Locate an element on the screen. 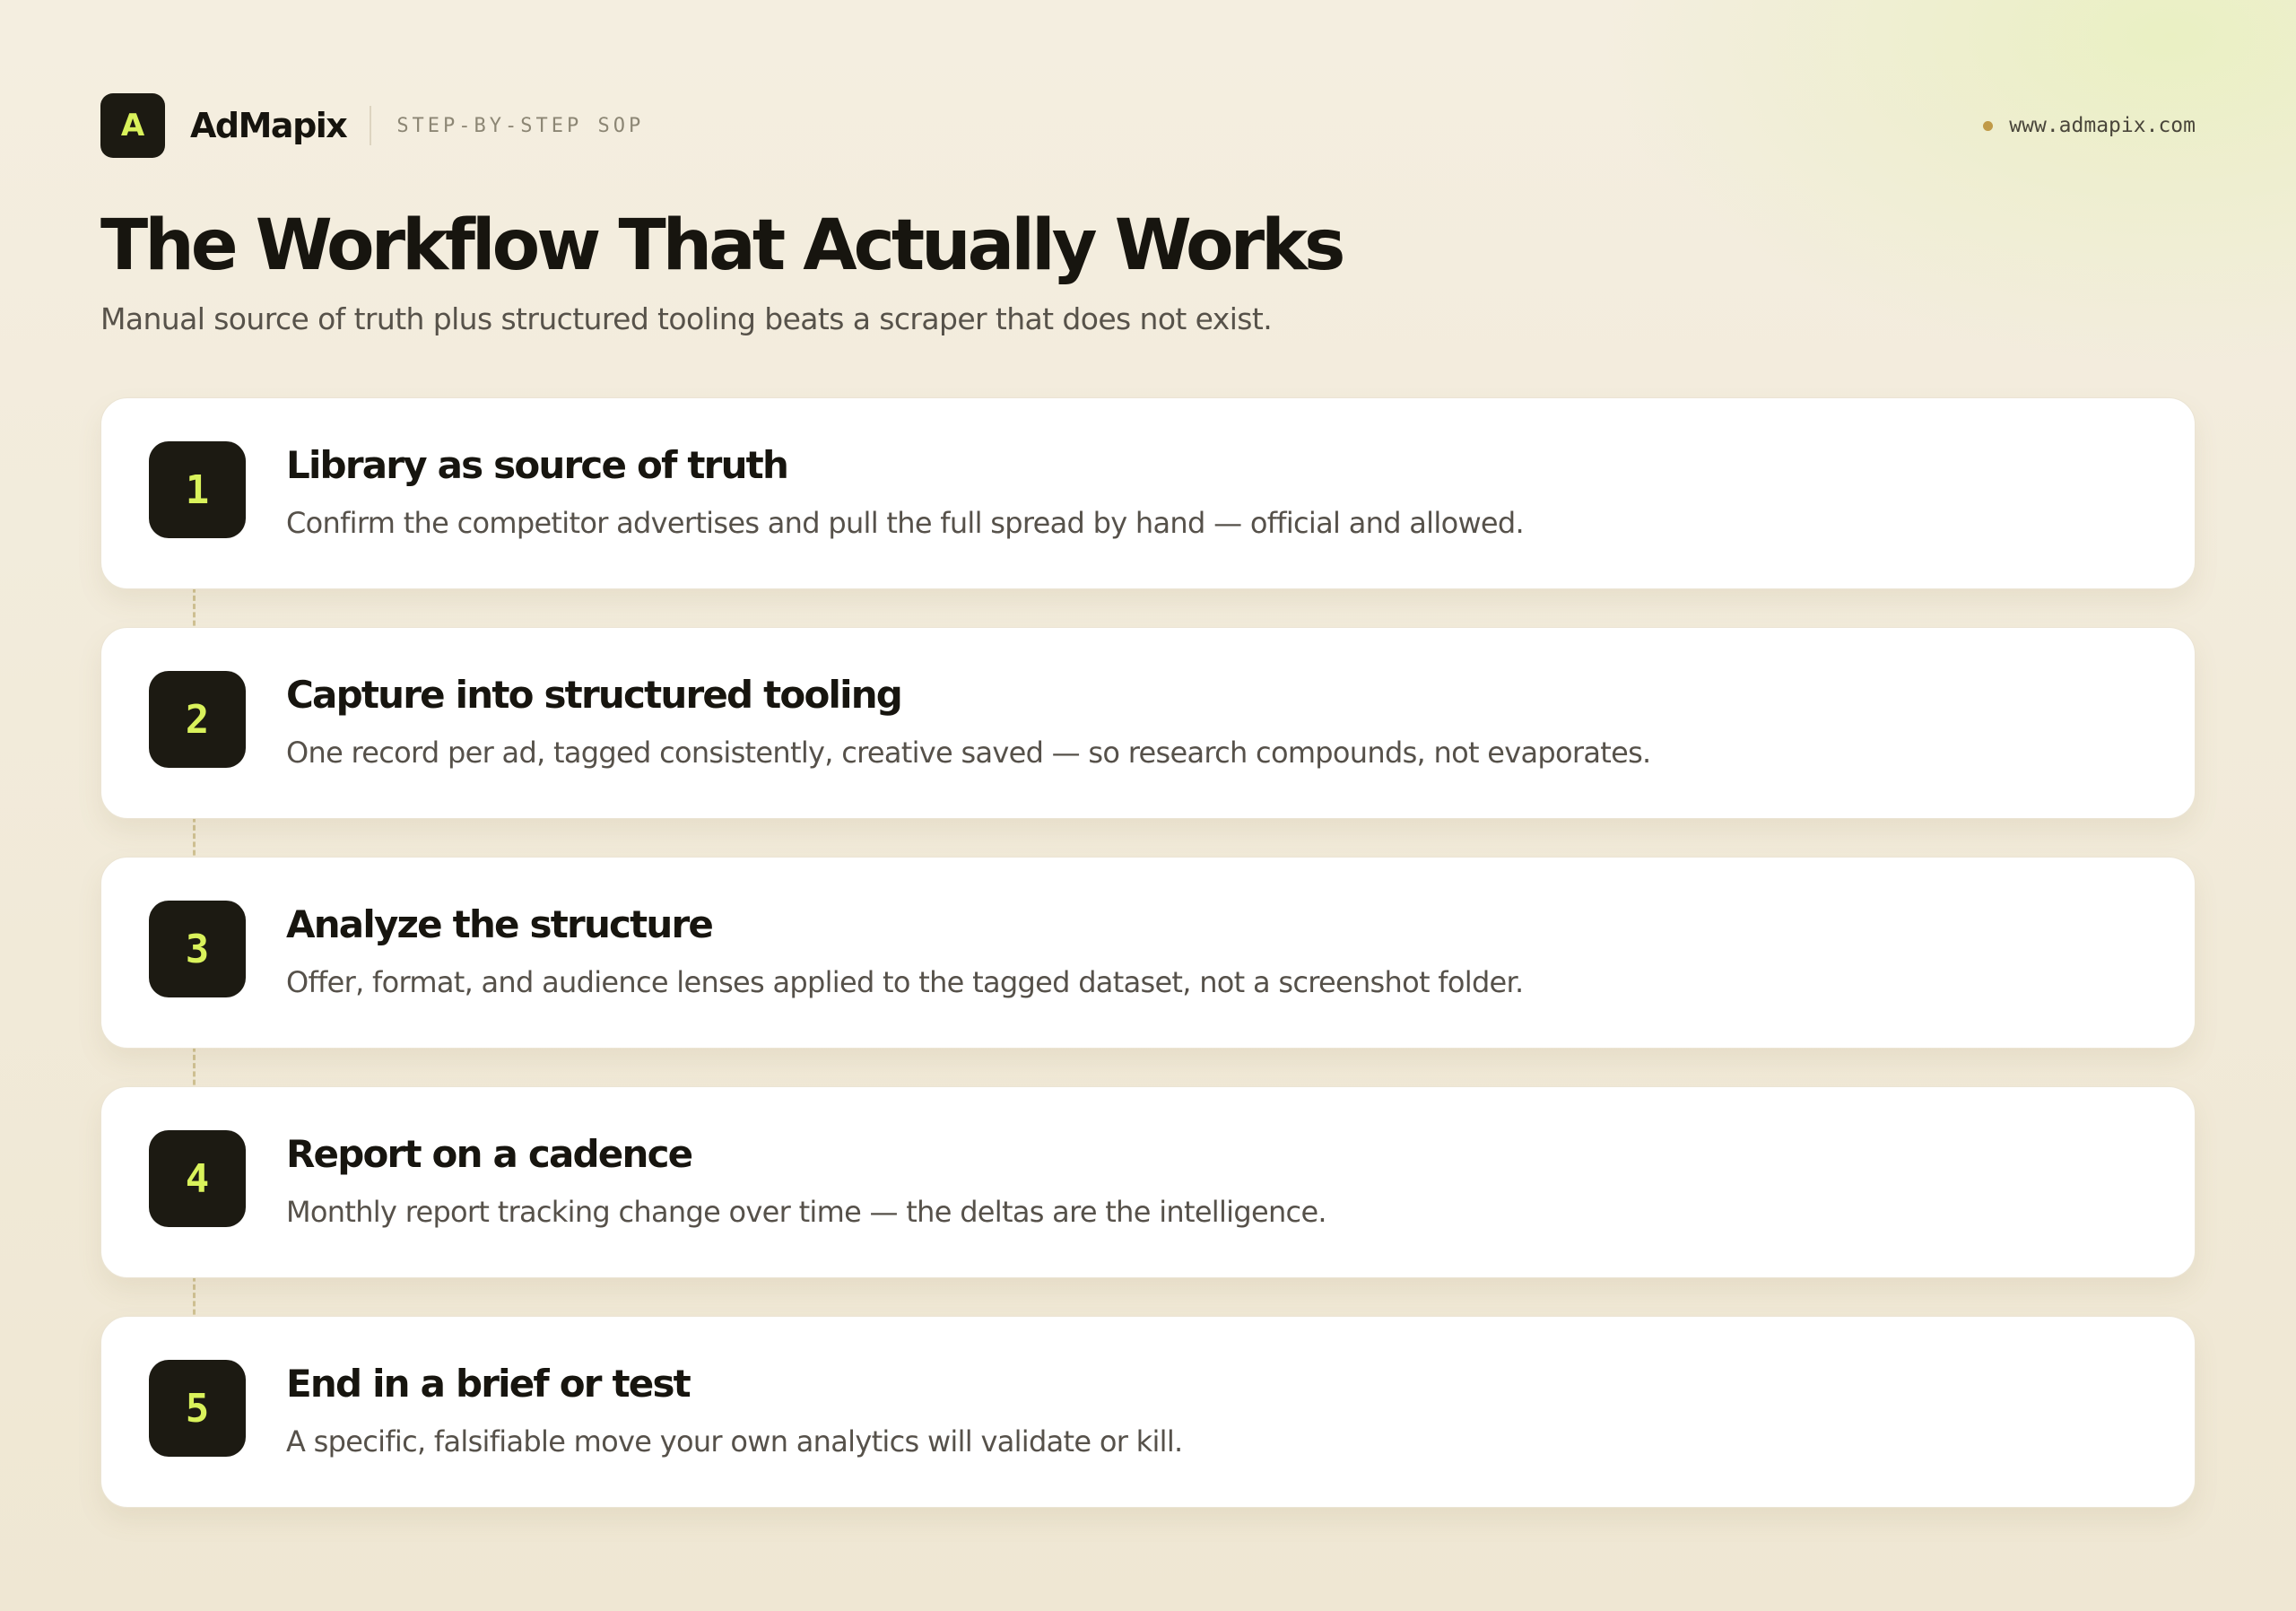 This screenshot has height=1611, width=2296. website-label: www.admapix.com is located at coordinates (2089, 125).